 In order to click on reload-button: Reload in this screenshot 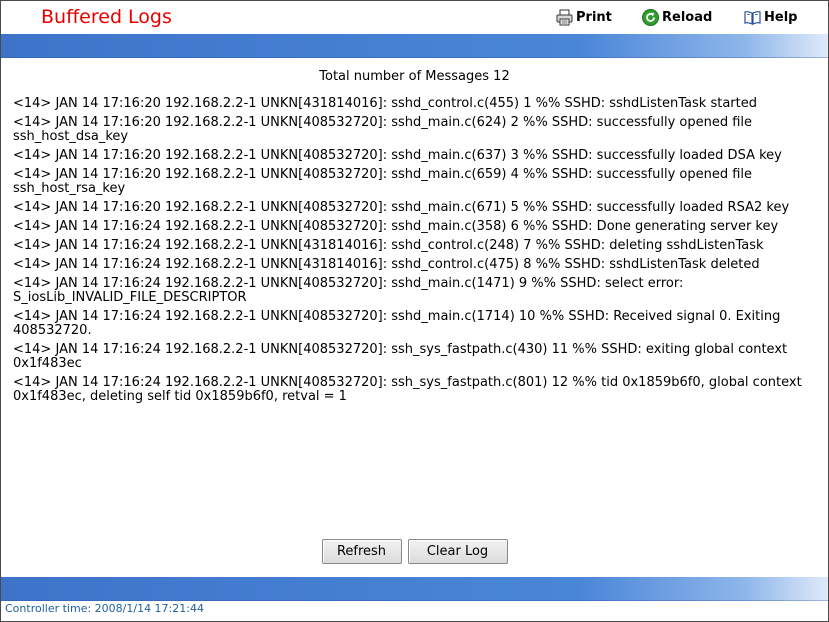, I will do `click(677, 17)`.